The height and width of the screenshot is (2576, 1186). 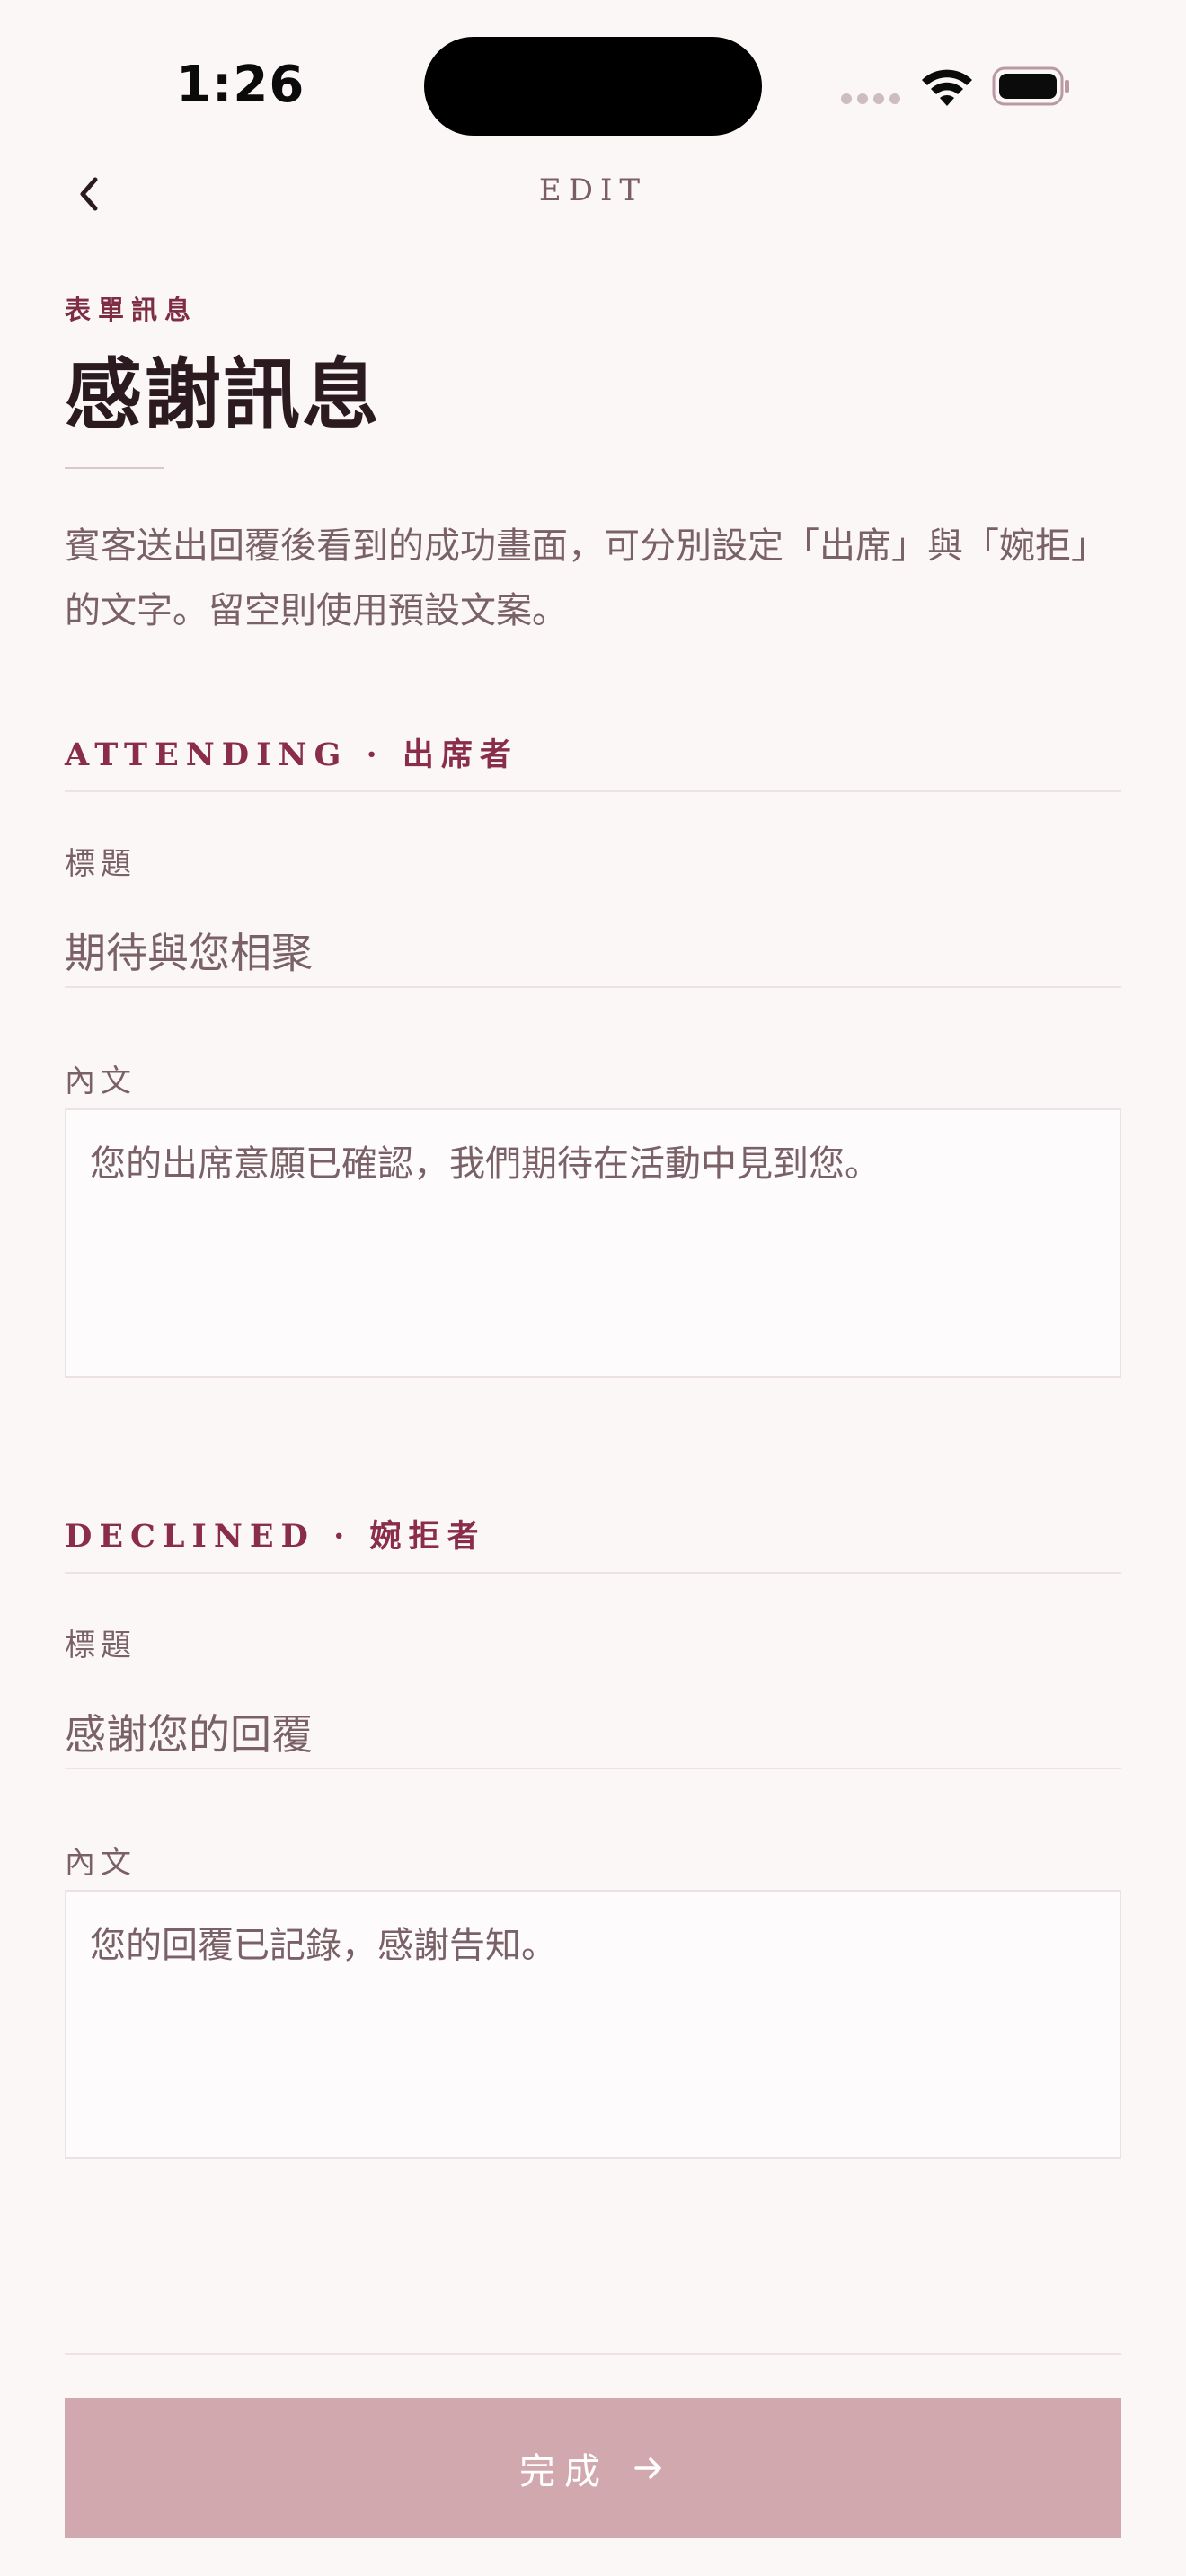 I want to click on attending-title-input, so click(x=593, y=951).